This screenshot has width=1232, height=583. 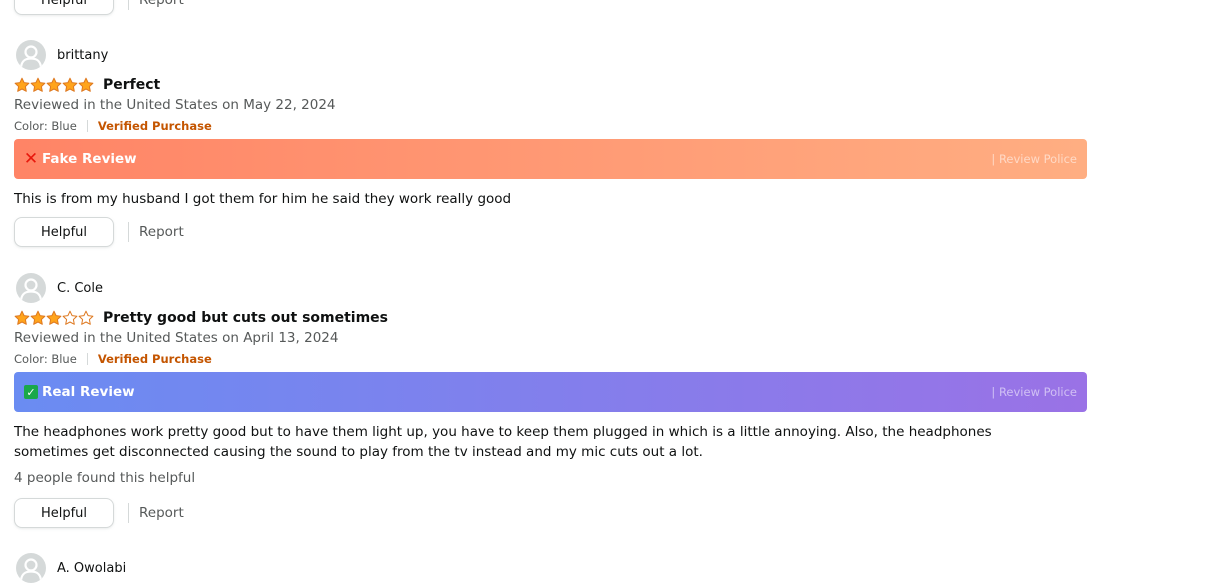 I want to click on top-review-actions: Helpful Report, so click(x=99, y=7).